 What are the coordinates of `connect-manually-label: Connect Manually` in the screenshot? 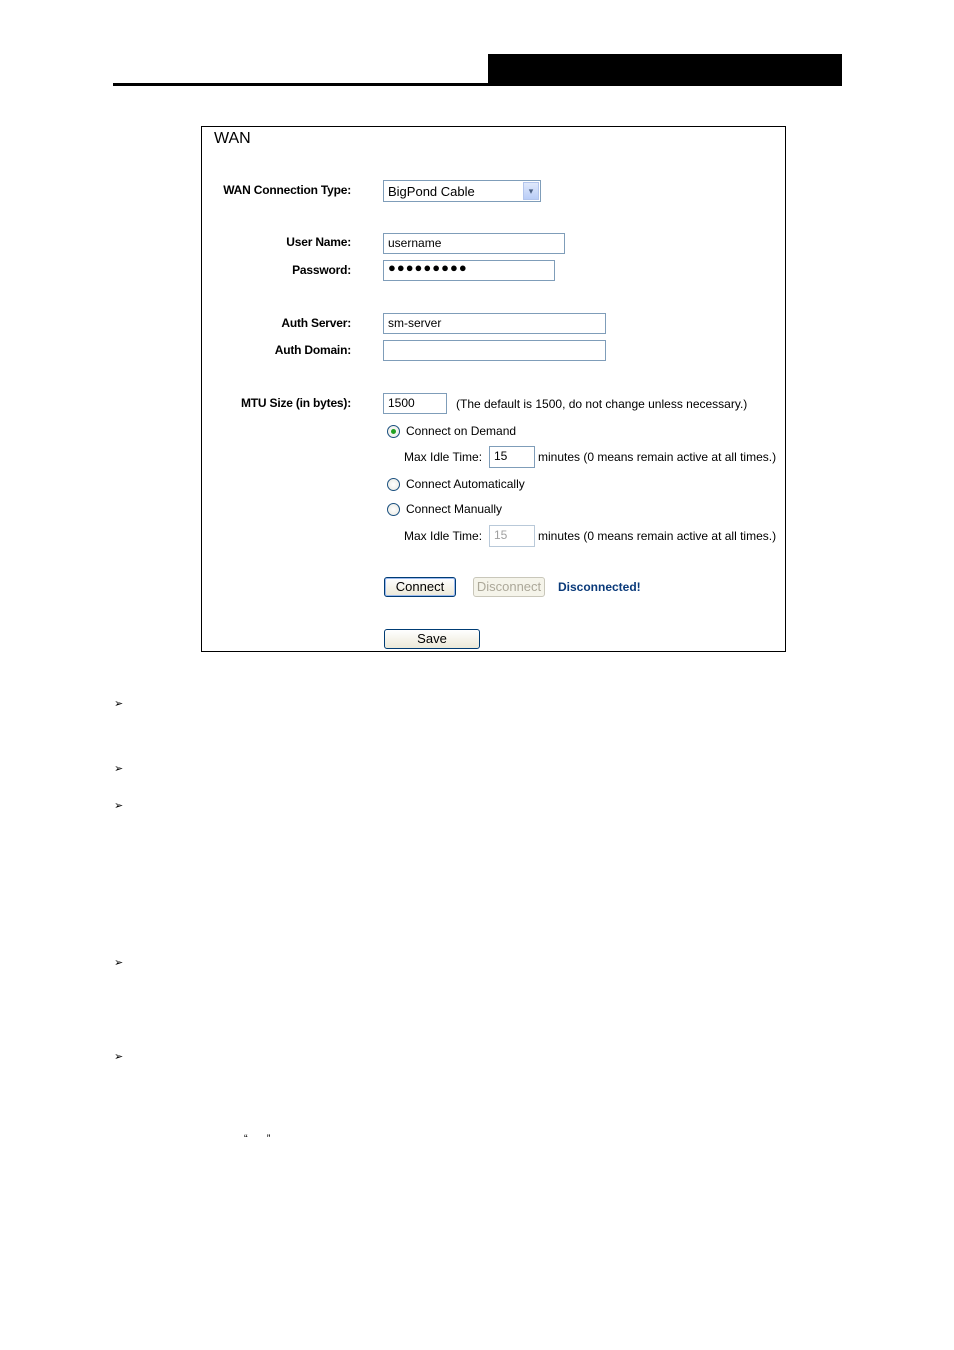 It's located at (454, 509).